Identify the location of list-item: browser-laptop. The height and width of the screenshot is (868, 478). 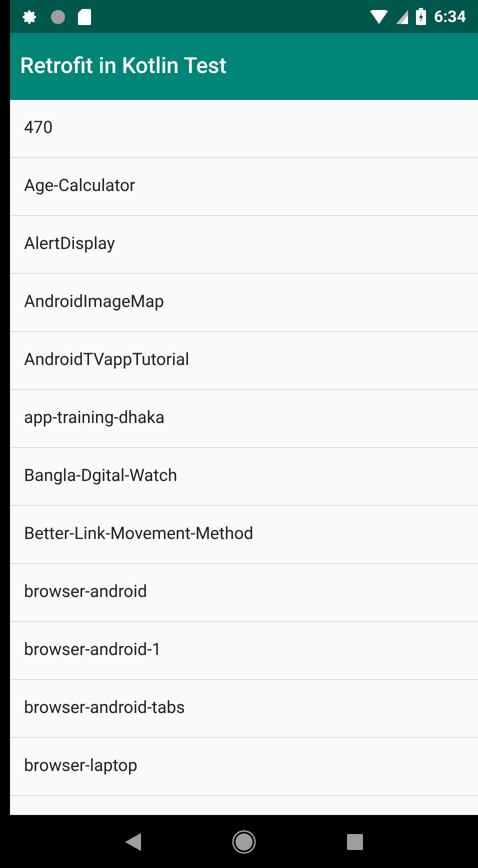
(244, 767).